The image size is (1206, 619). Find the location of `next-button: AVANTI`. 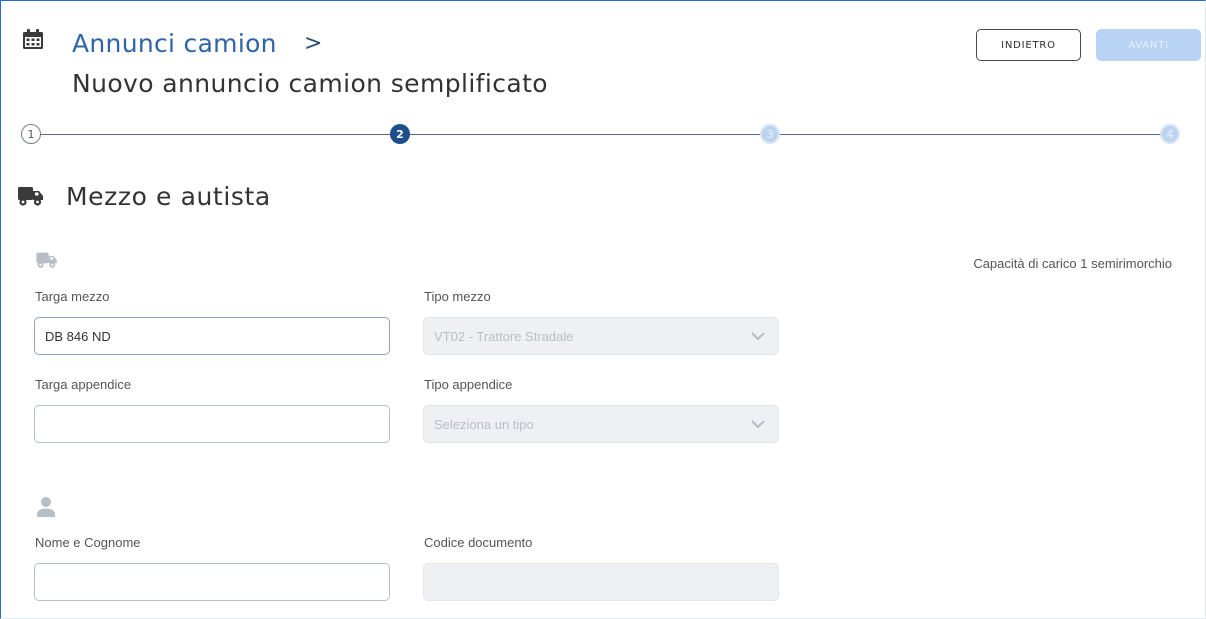

next-button: AVANTI is located at coordinates (1148, 45).